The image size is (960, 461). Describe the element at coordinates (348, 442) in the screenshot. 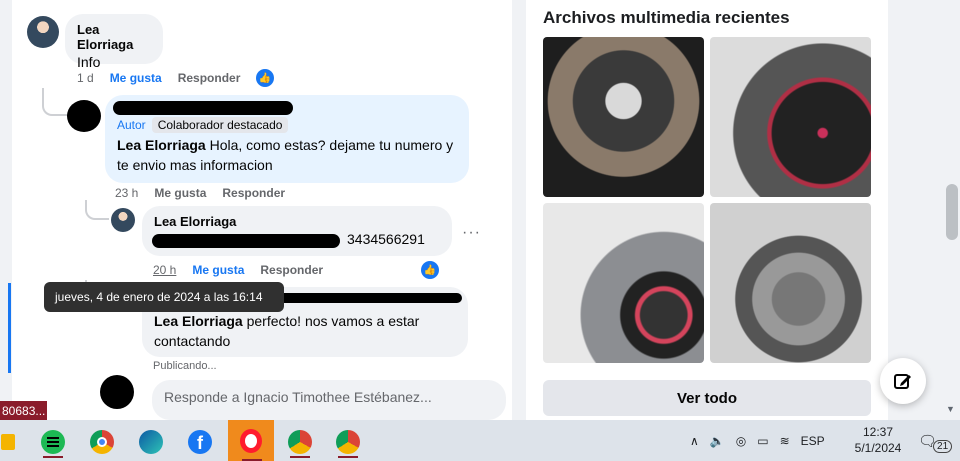

I see `chrome-profile-2-icon` at that location.